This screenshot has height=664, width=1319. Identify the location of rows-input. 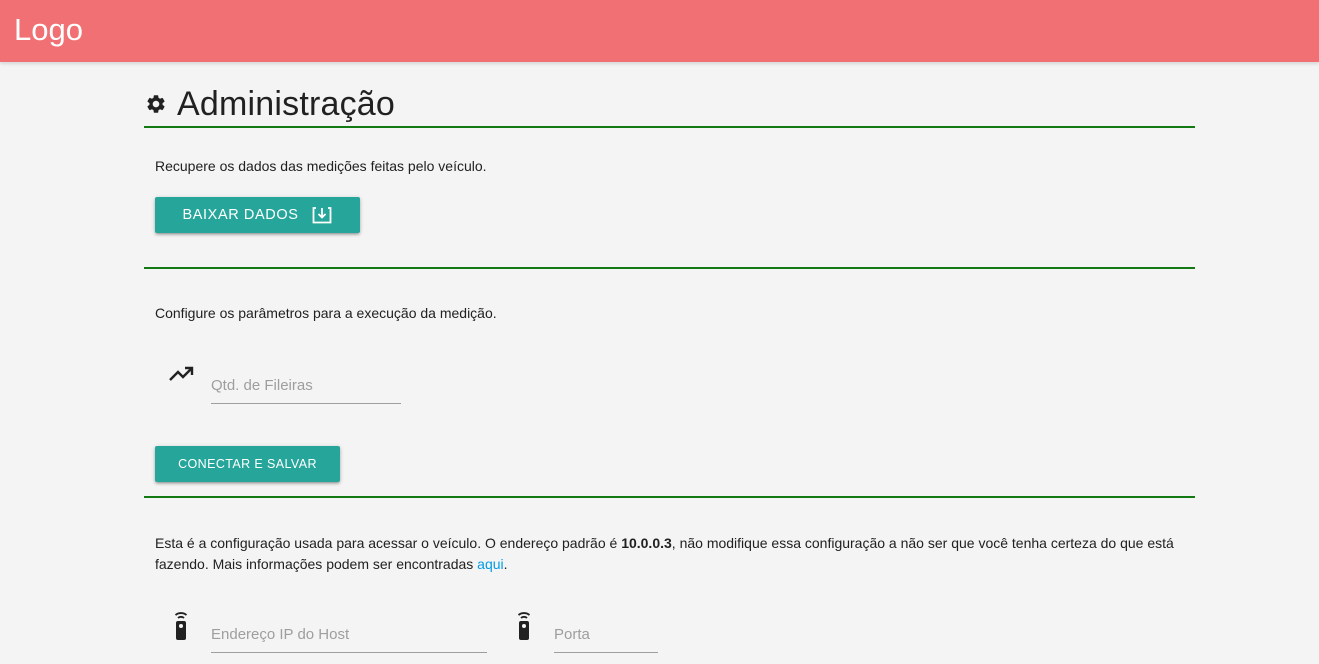
(306, 386).